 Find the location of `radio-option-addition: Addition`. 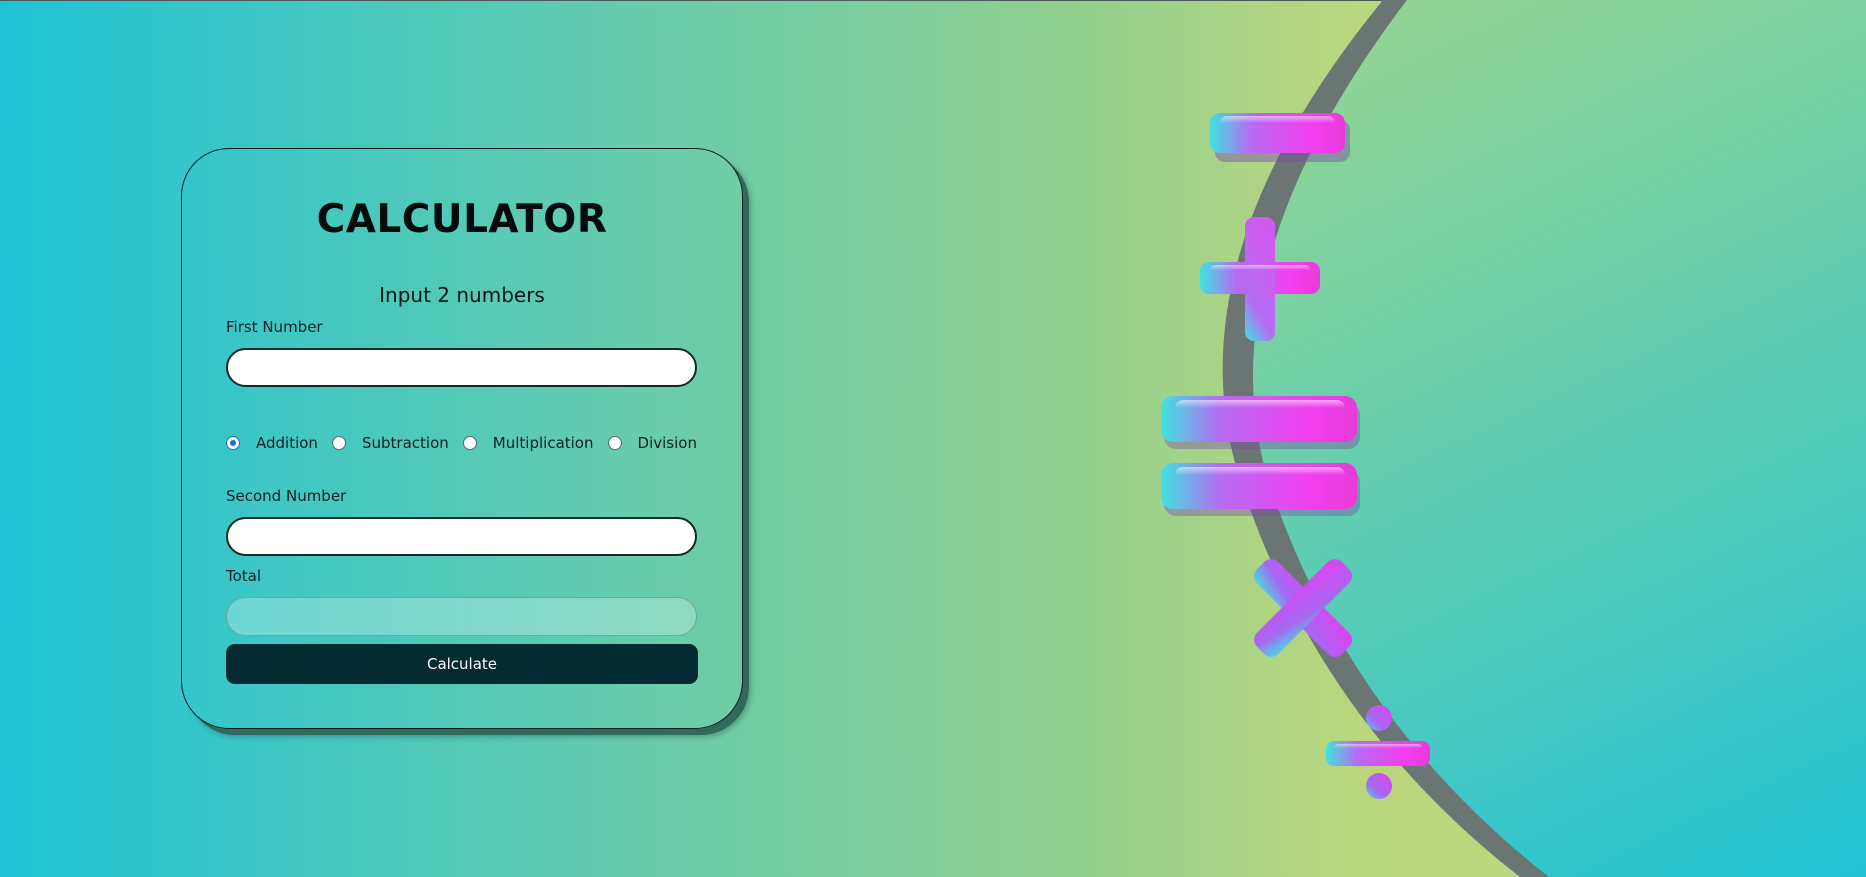

radio-option-addition: Addition is located at coordinates (272, 443).